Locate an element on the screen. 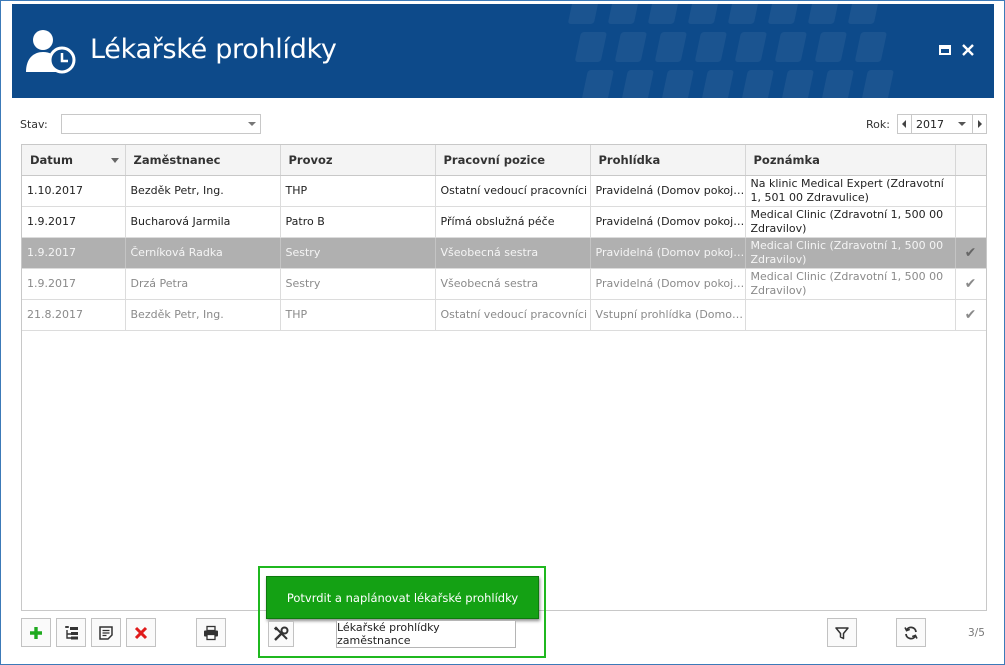 Image resolution: width=1005 pixels, height=665 pixels. filter-icon is located at coordinates (842, 632).